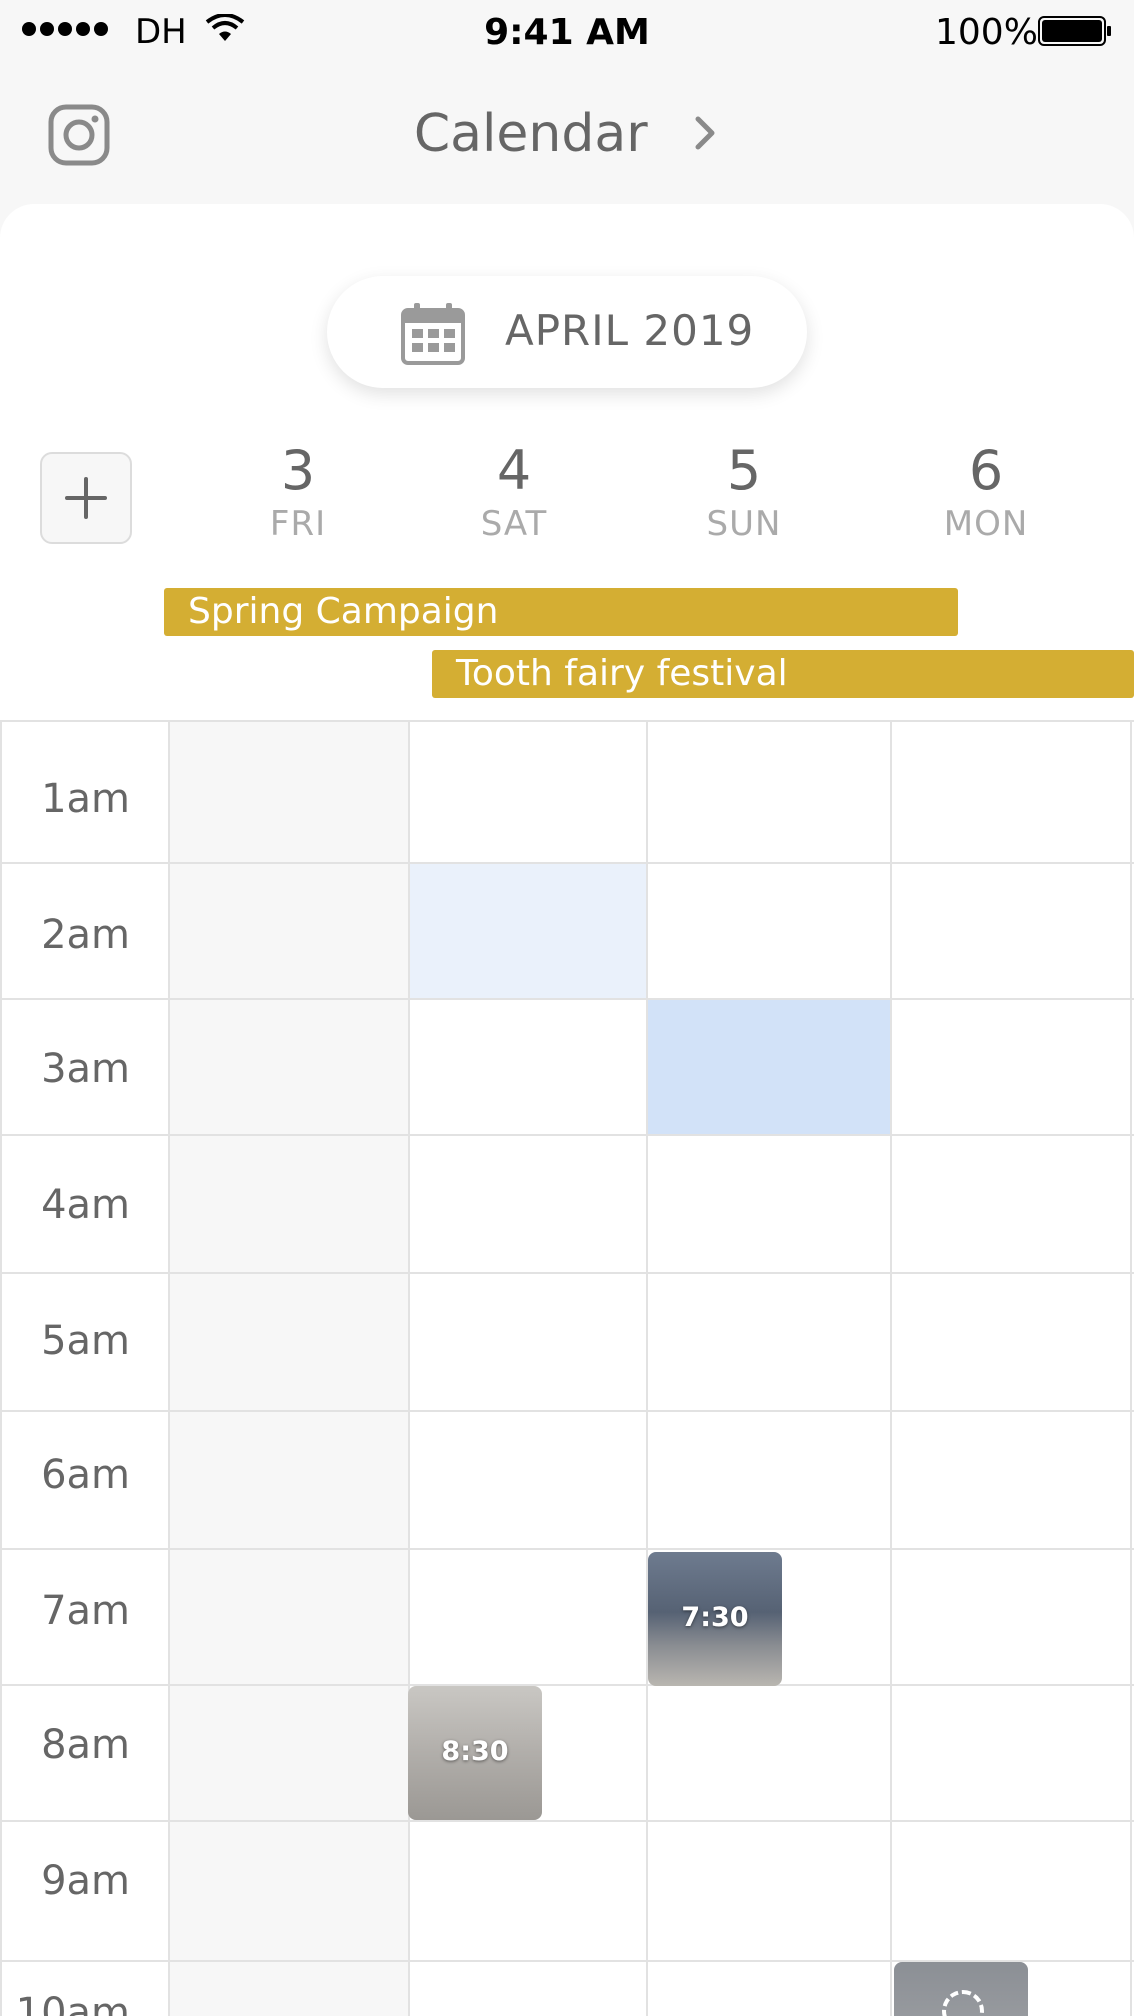 This screenshot has height=2016, width=1134. I want to click on day-number: 3, so click(298, 470).